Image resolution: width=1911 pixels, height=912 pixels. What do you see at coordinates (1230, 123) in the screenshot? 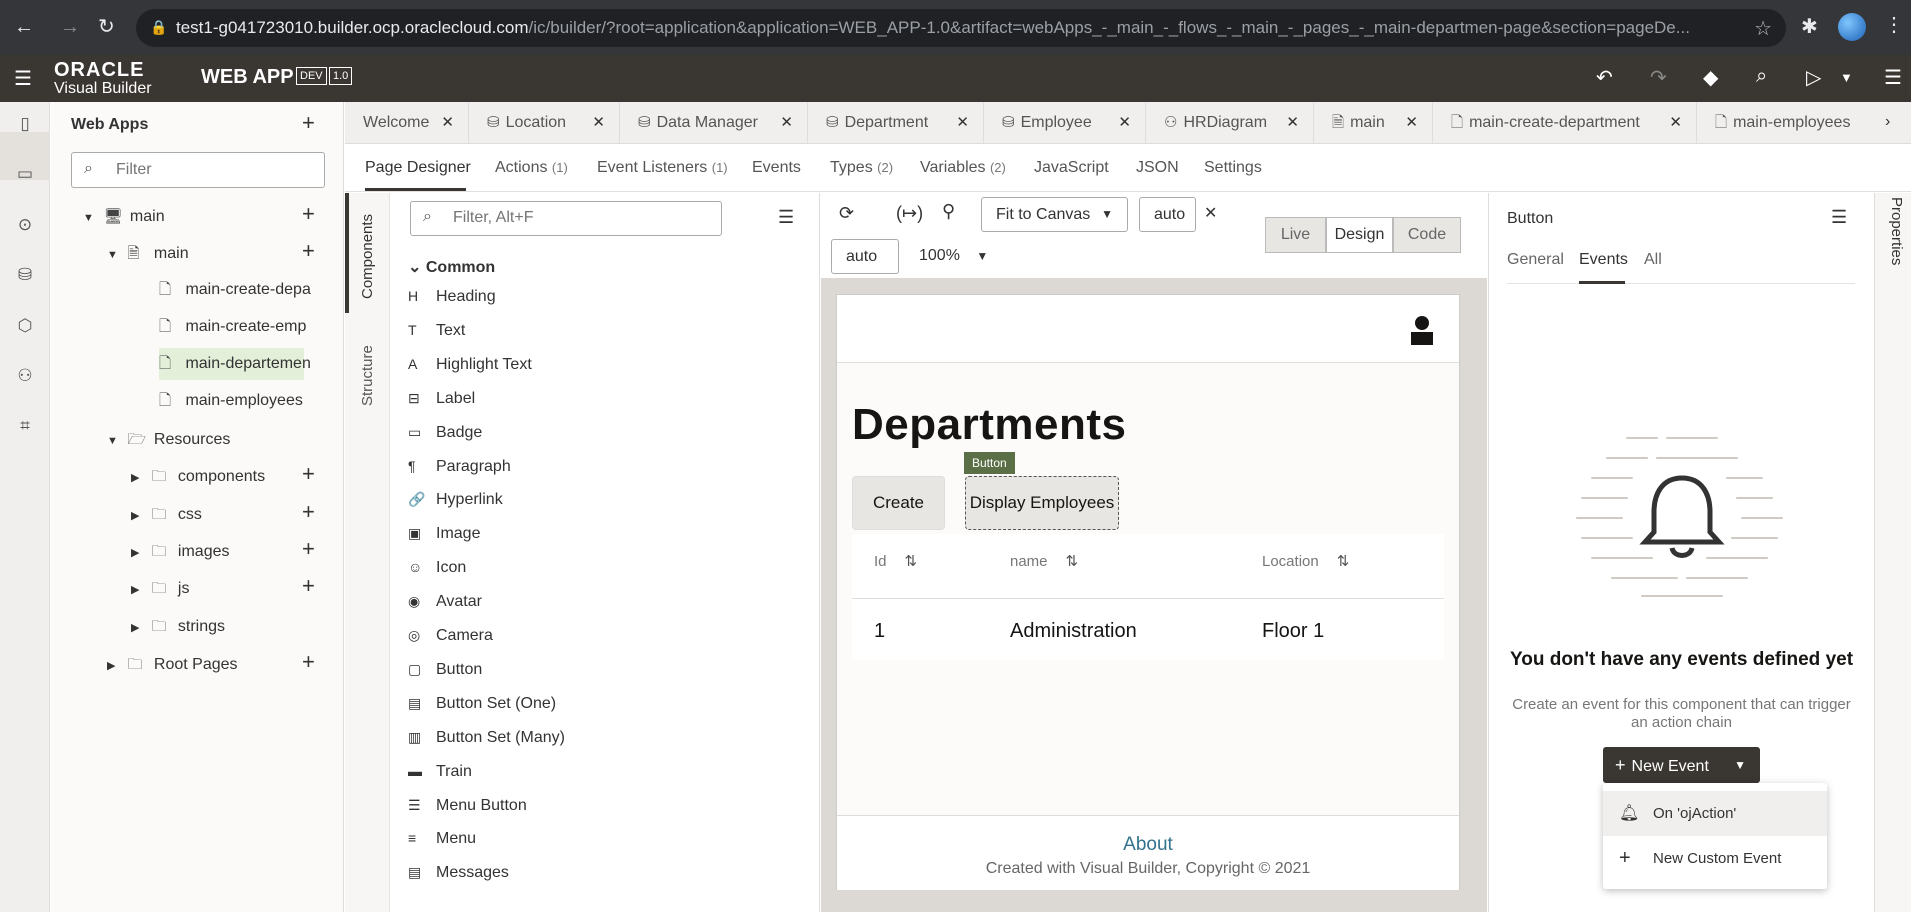
I see `tab-hrdiagram: ⚇ HRDiagram ✕` at bounding box center [1230, 123].